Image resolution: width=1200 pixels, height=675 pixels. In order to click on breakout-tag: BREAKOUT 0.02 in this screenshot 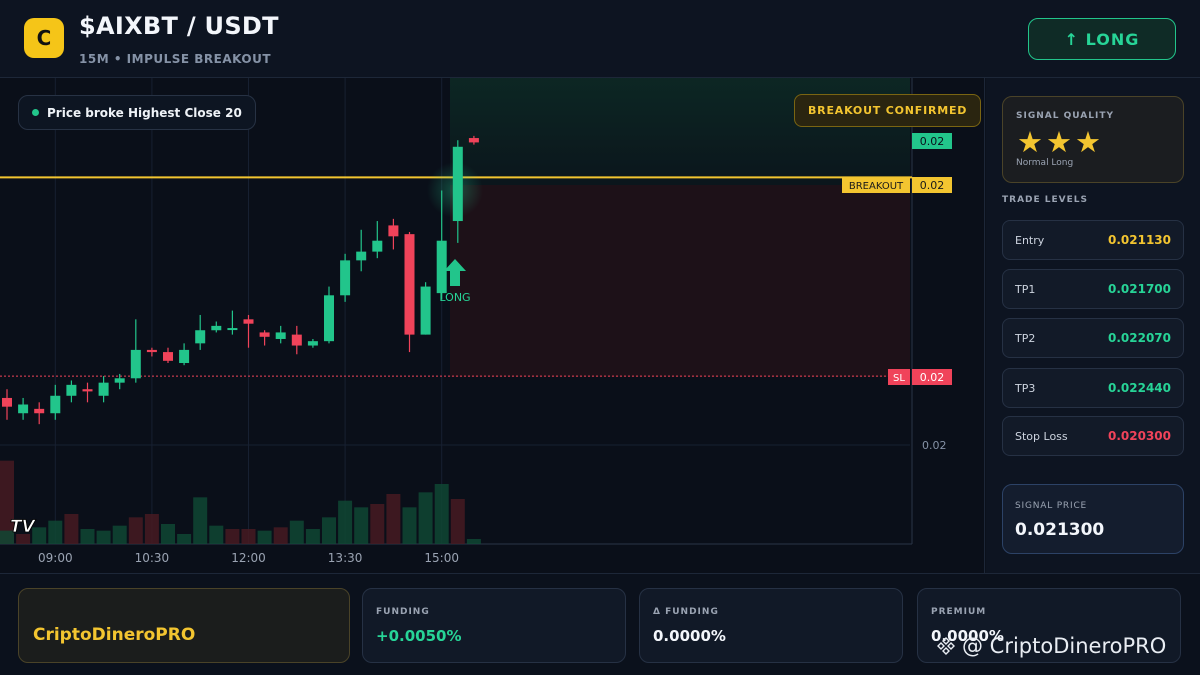, I will do `click(897, 185)`.